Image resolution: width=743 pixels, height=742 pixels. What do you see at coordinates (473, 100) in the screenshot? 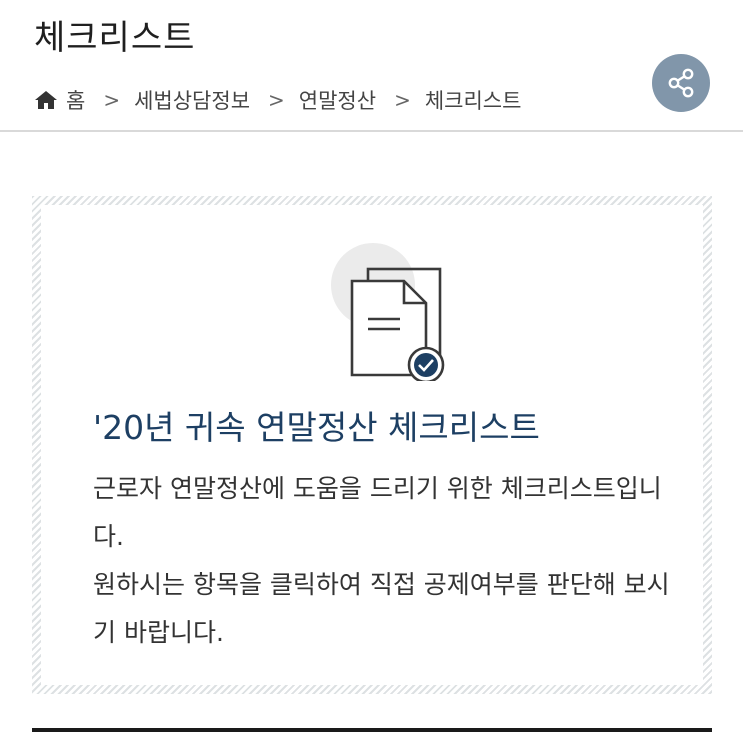
I see `breadcrumb-item-checklist: 체크리스트` at bounding box center [473, 100].